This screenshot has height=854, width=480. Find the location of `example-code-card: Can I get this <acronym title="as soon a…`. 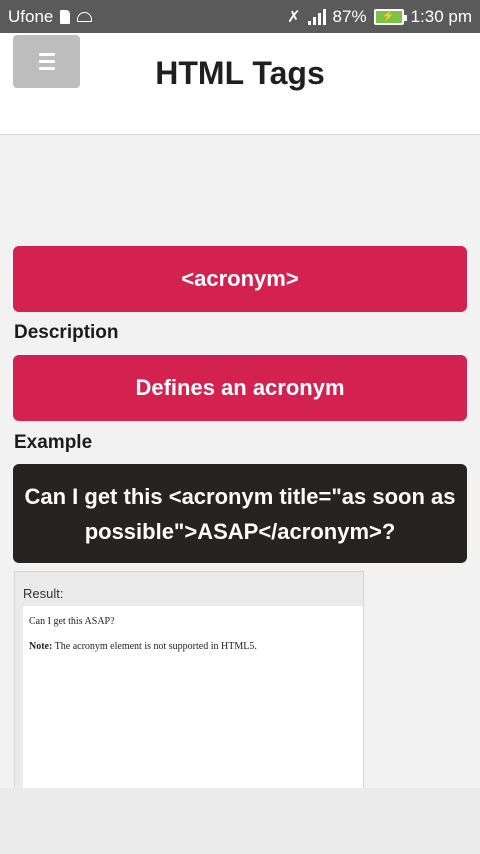

example-code-card: Can I get this <acronym title="as soon a… is located at coordinates (240, 513).